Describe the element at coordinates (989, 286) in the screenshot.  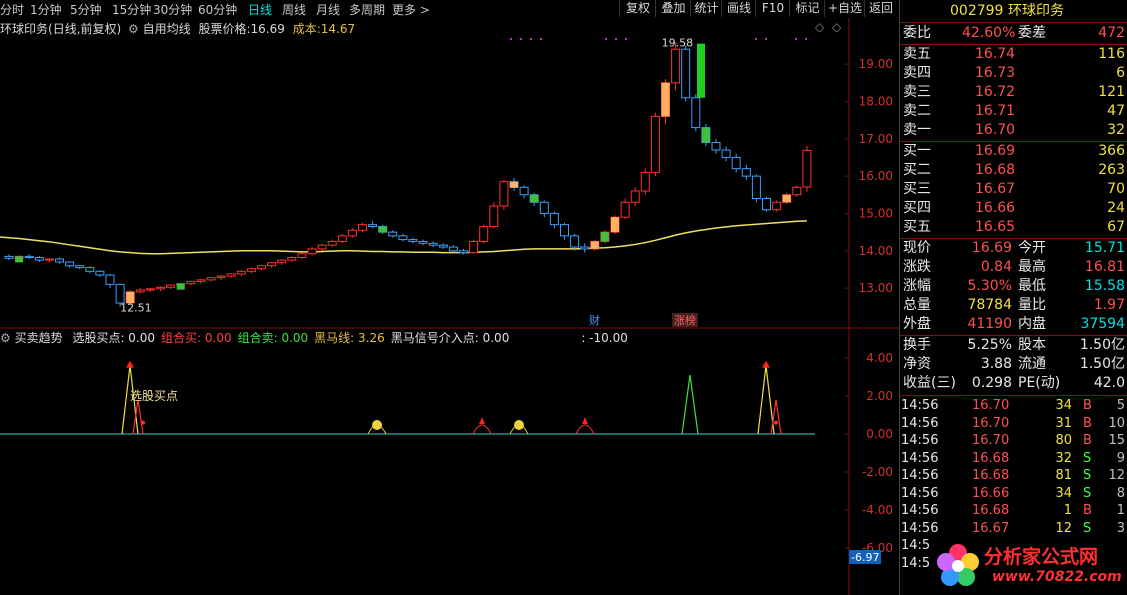
I see `stat-value: 5.30%` at that location.